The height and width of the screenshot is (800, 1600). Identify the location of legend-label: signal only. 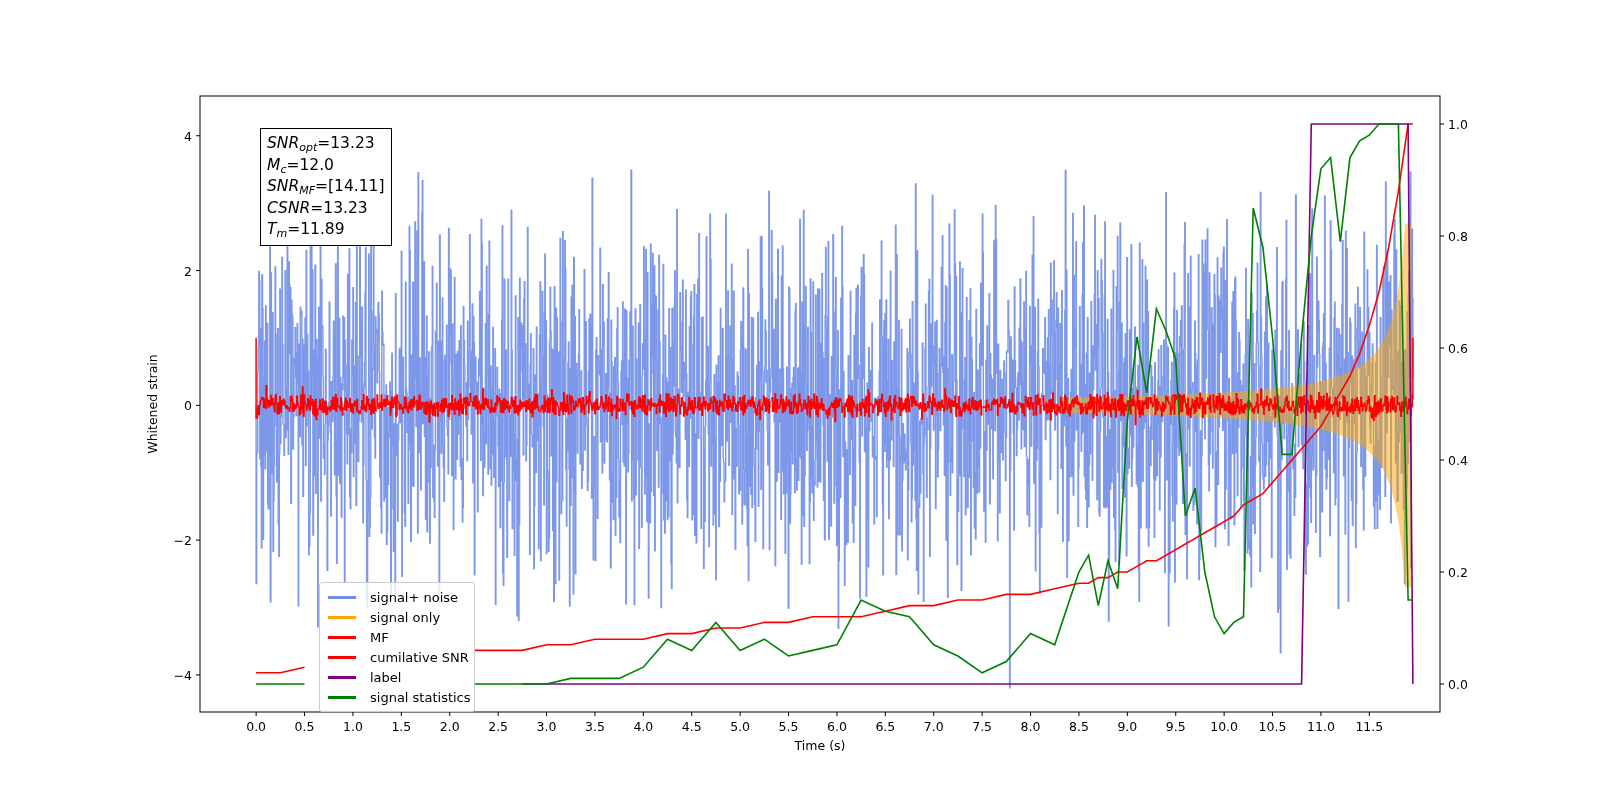
(405, 617).